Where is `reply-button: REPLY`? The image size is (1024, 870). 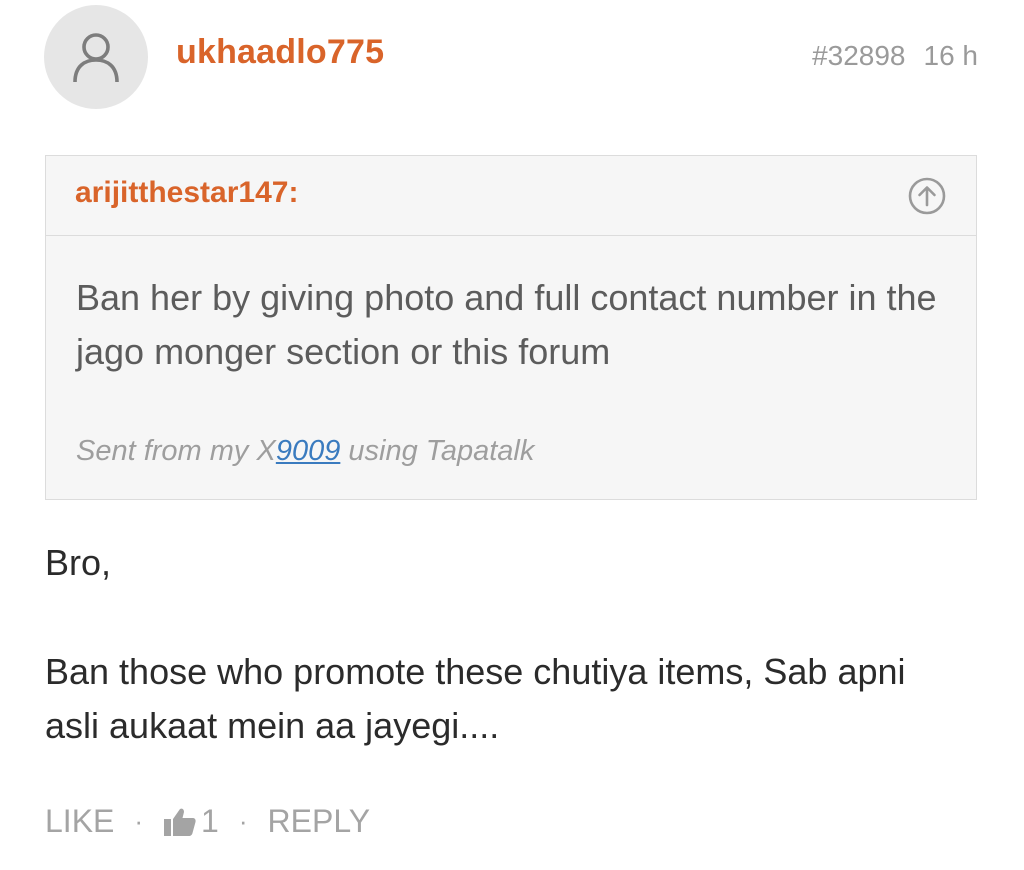
reply-button: REPLY is located at coordinates (319, 821).